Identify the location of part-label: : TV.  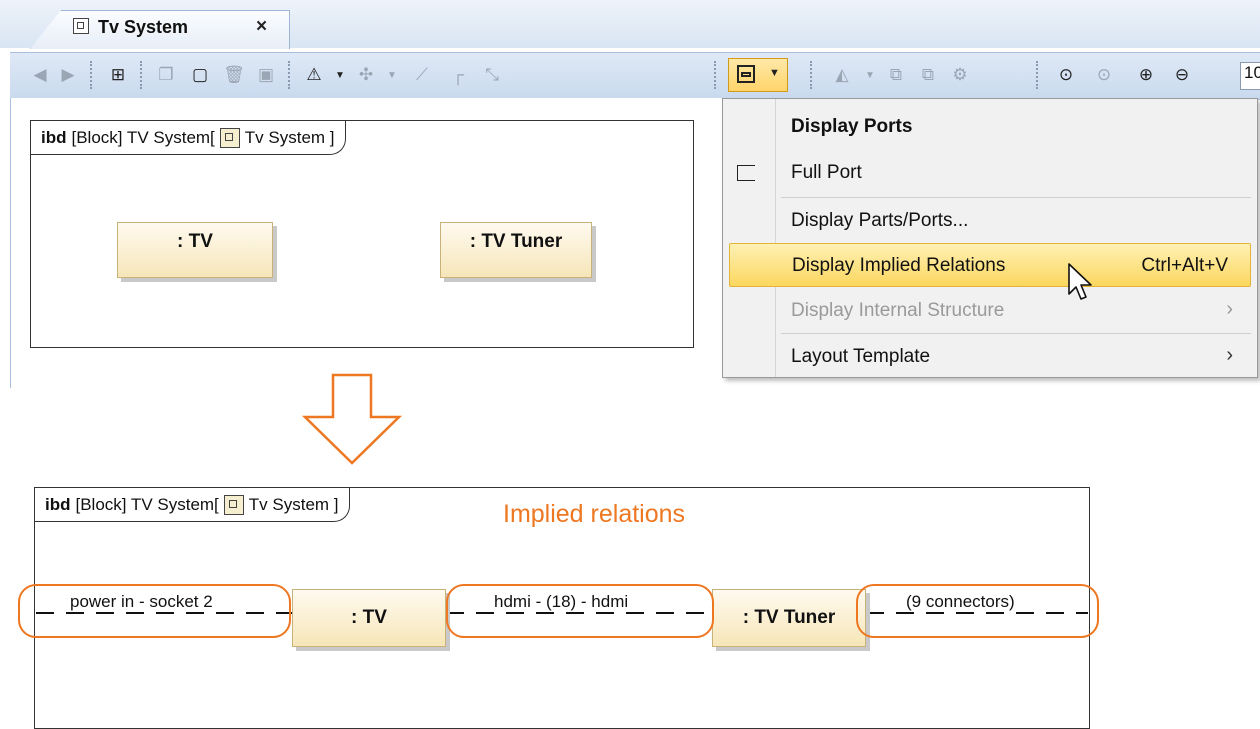
(369, 617).